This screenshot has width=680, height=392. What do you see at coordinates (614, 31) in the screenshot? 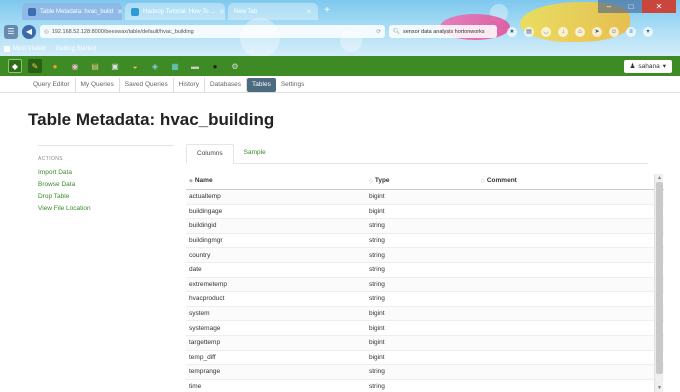
I see `chat-icon: ☺` at bounding box center [614, 31].